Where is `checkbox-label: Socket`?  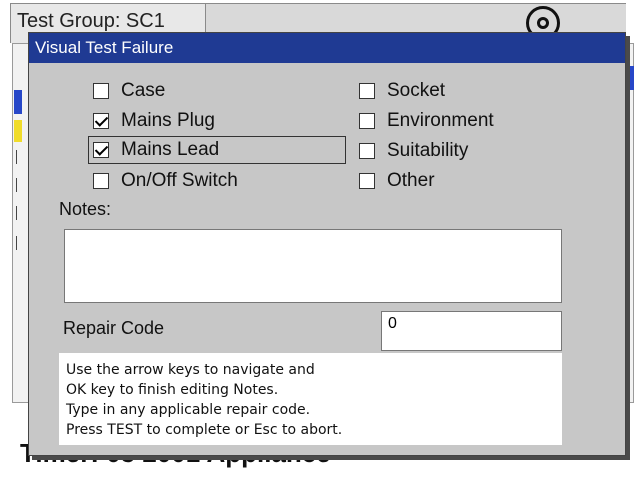 checkbox-label: Socket is located at coordinates (416, 90).